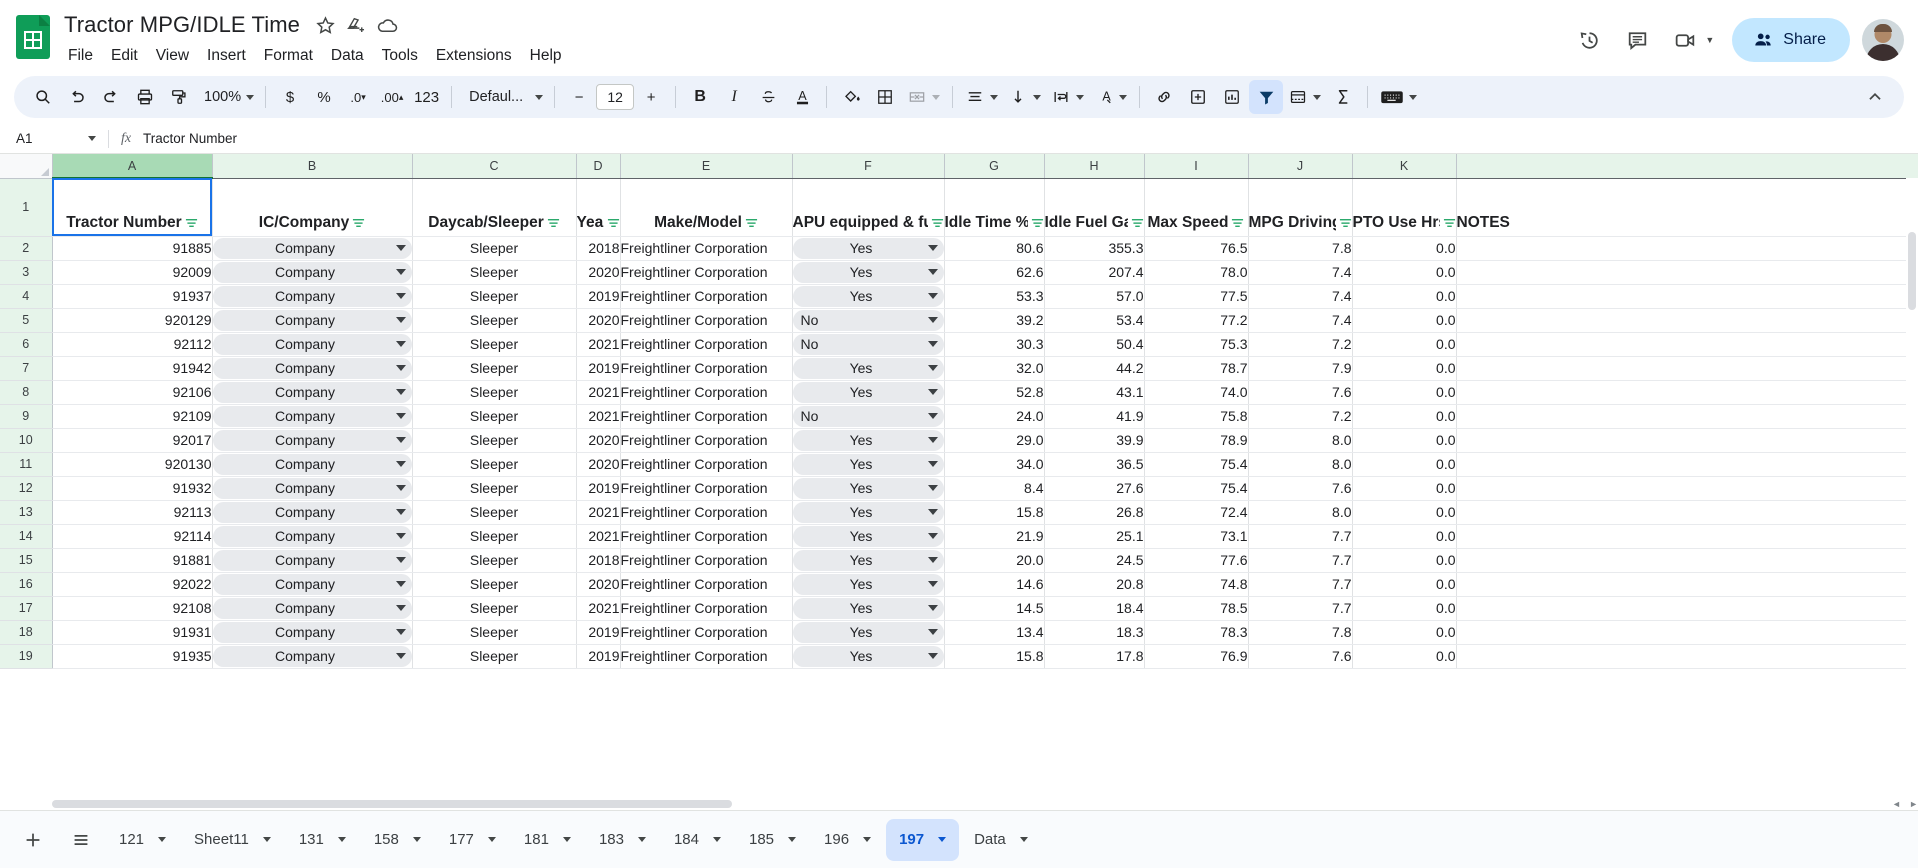 The image size is (1918, 868). I want to click on cell-mpg-4: 7.4, so click(1300, 296).